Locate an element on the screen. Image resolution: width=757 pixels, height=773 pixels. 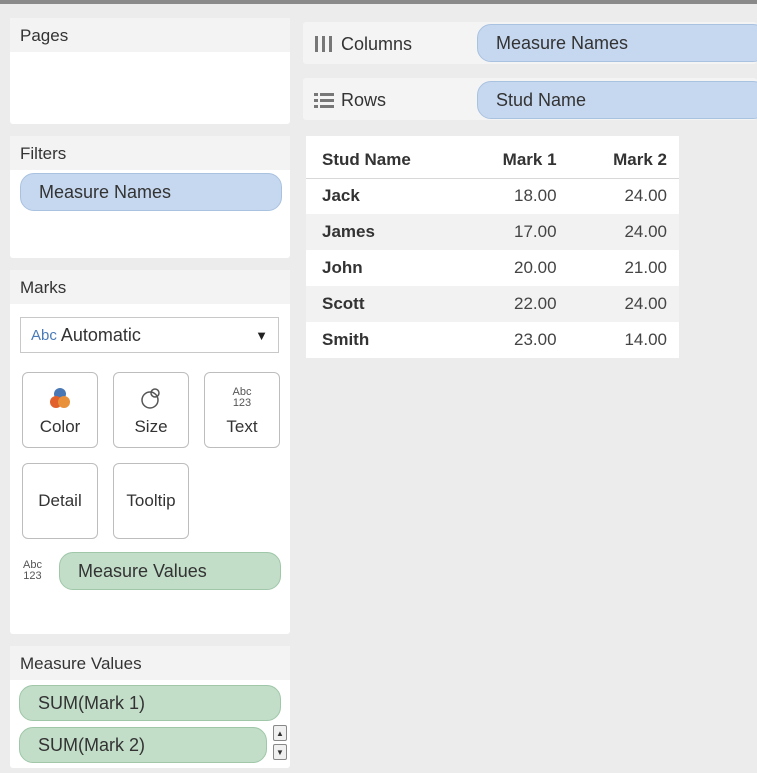
cell-mark-1: 18.00 is located at coordinates (535, 196).